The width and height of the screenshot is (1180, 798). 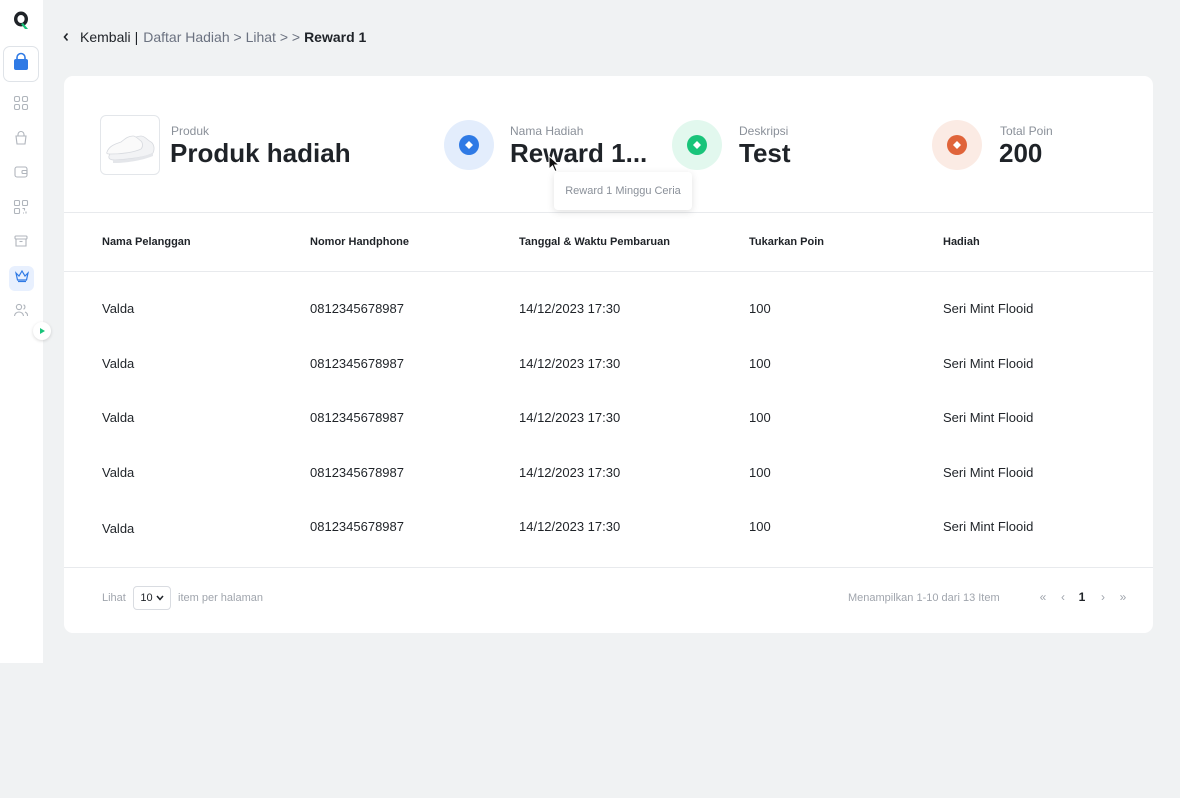 What do you see at coordinates (1082, 597) in the screenshot?
I see `page-number-button: 1` at bounding box center [1082, 597].